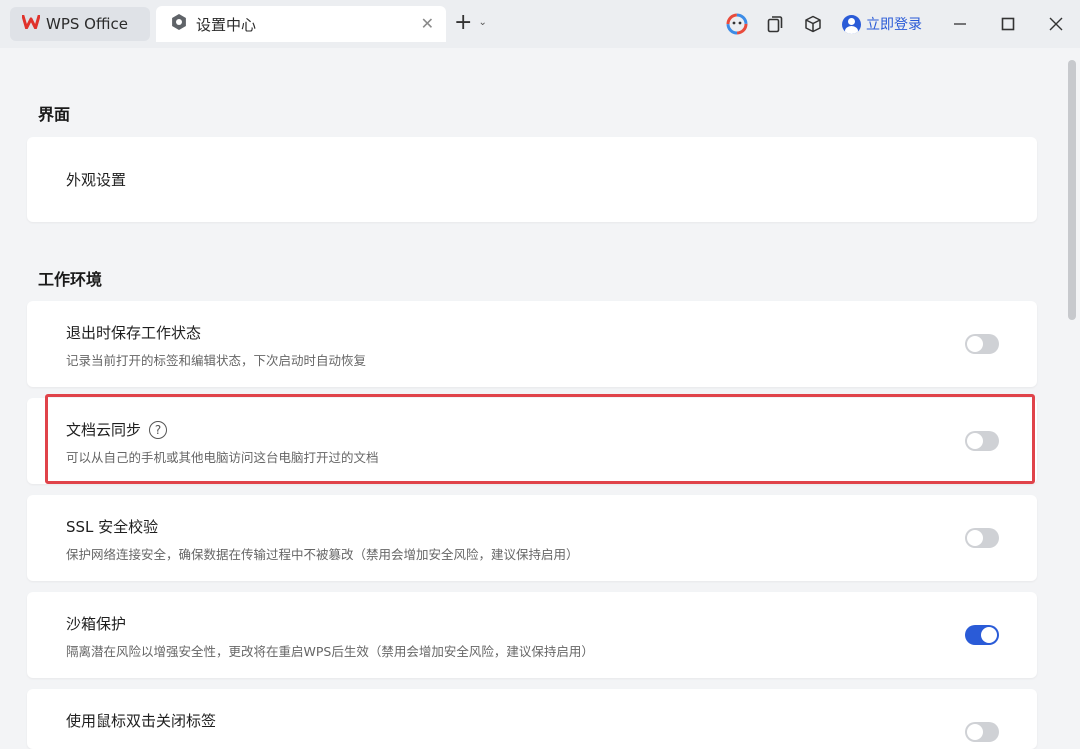 Image resolution: width=1080 pixels, height=749 pixels. I want to click on titlebar-actions: 立即登录, so click(899, 24).